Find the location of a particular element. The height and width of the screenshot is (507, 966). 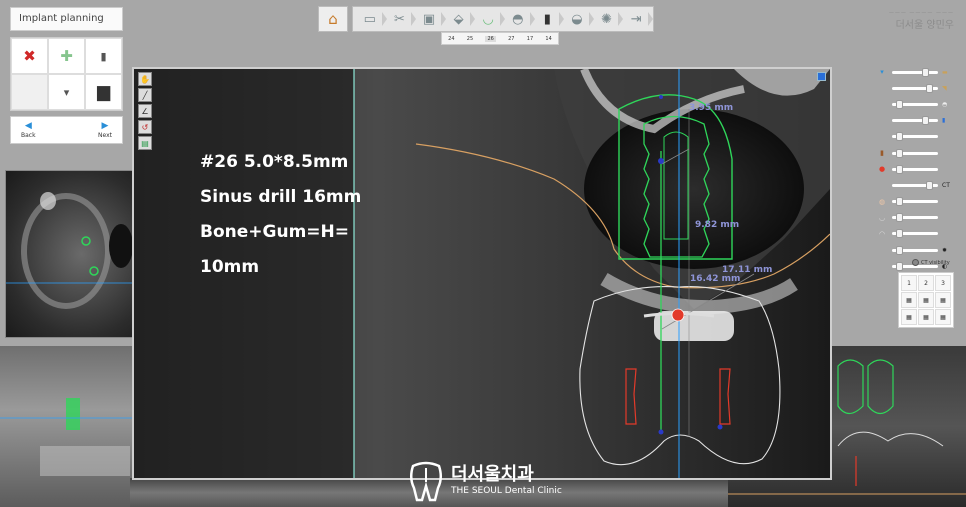

tooth-icon: ⬙ is located at coordinates (458, 19).